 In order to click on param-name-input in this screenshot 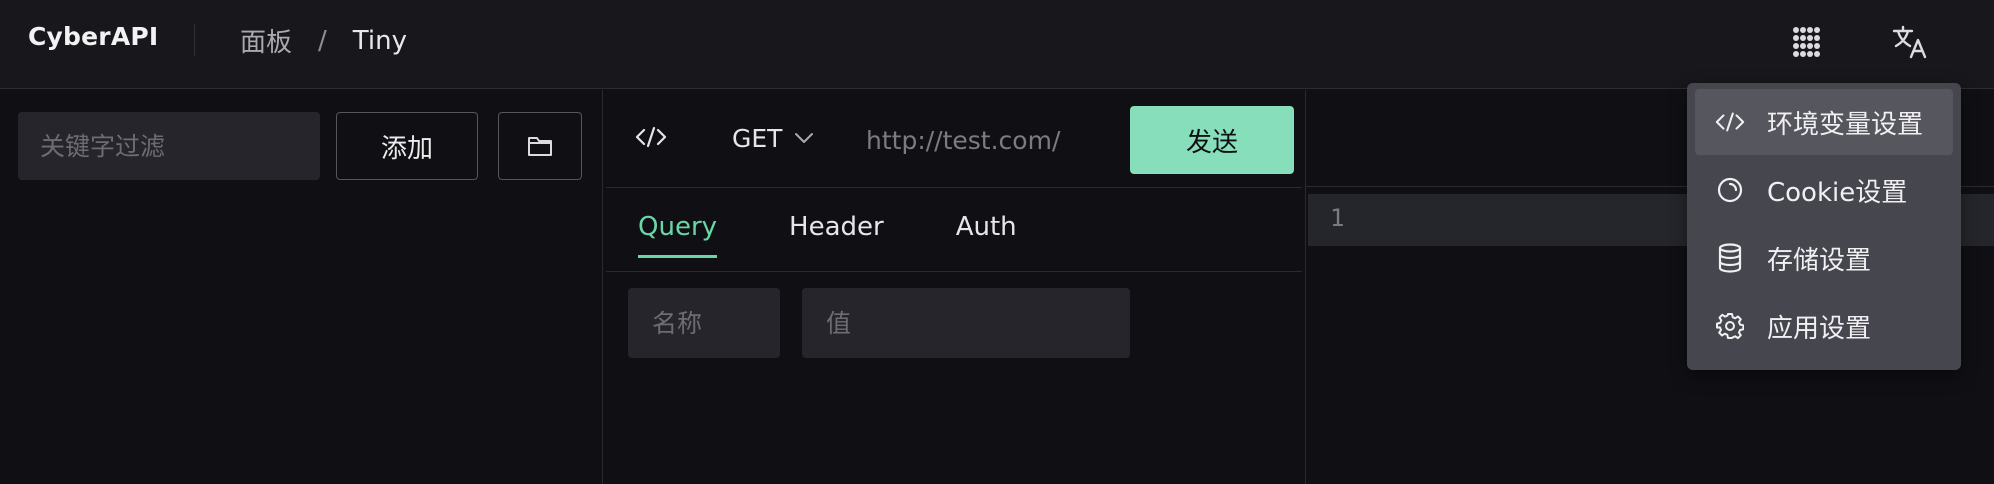, I will do `click(704, 323)`.